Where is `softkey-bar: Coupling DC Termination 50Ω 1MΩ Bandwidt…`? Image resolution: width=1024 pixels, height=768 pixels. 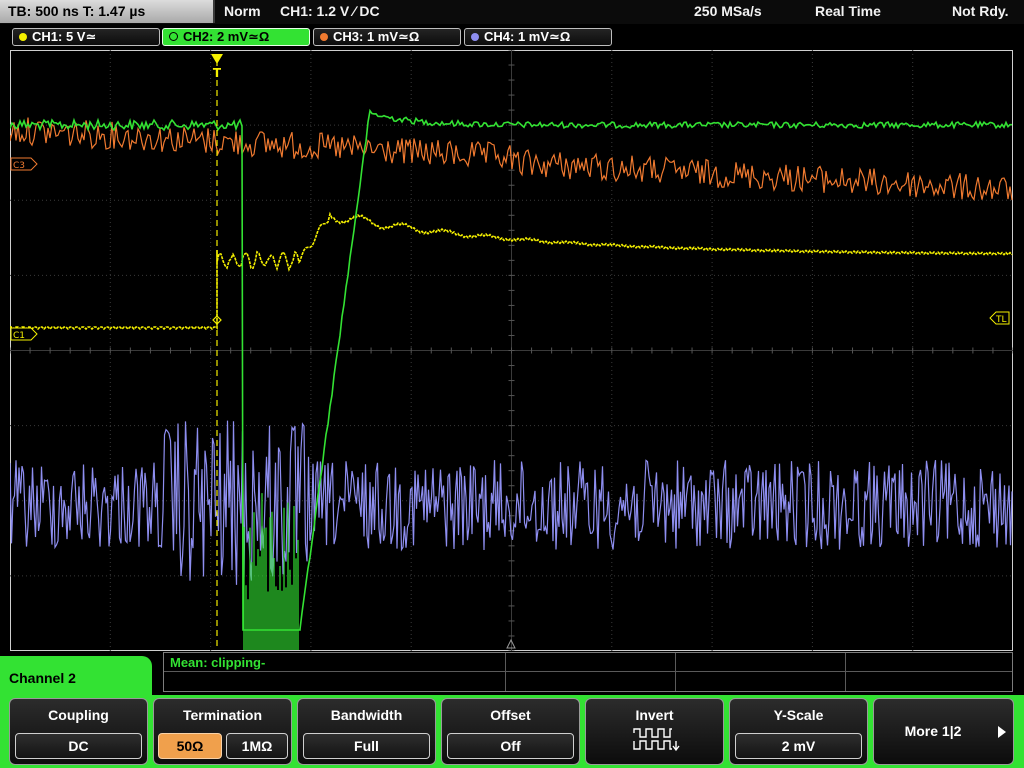
softkey-bar: Coupling DC Termination 50Ω 1MΩ Bandwidt… is located at coordinates (512, 731).